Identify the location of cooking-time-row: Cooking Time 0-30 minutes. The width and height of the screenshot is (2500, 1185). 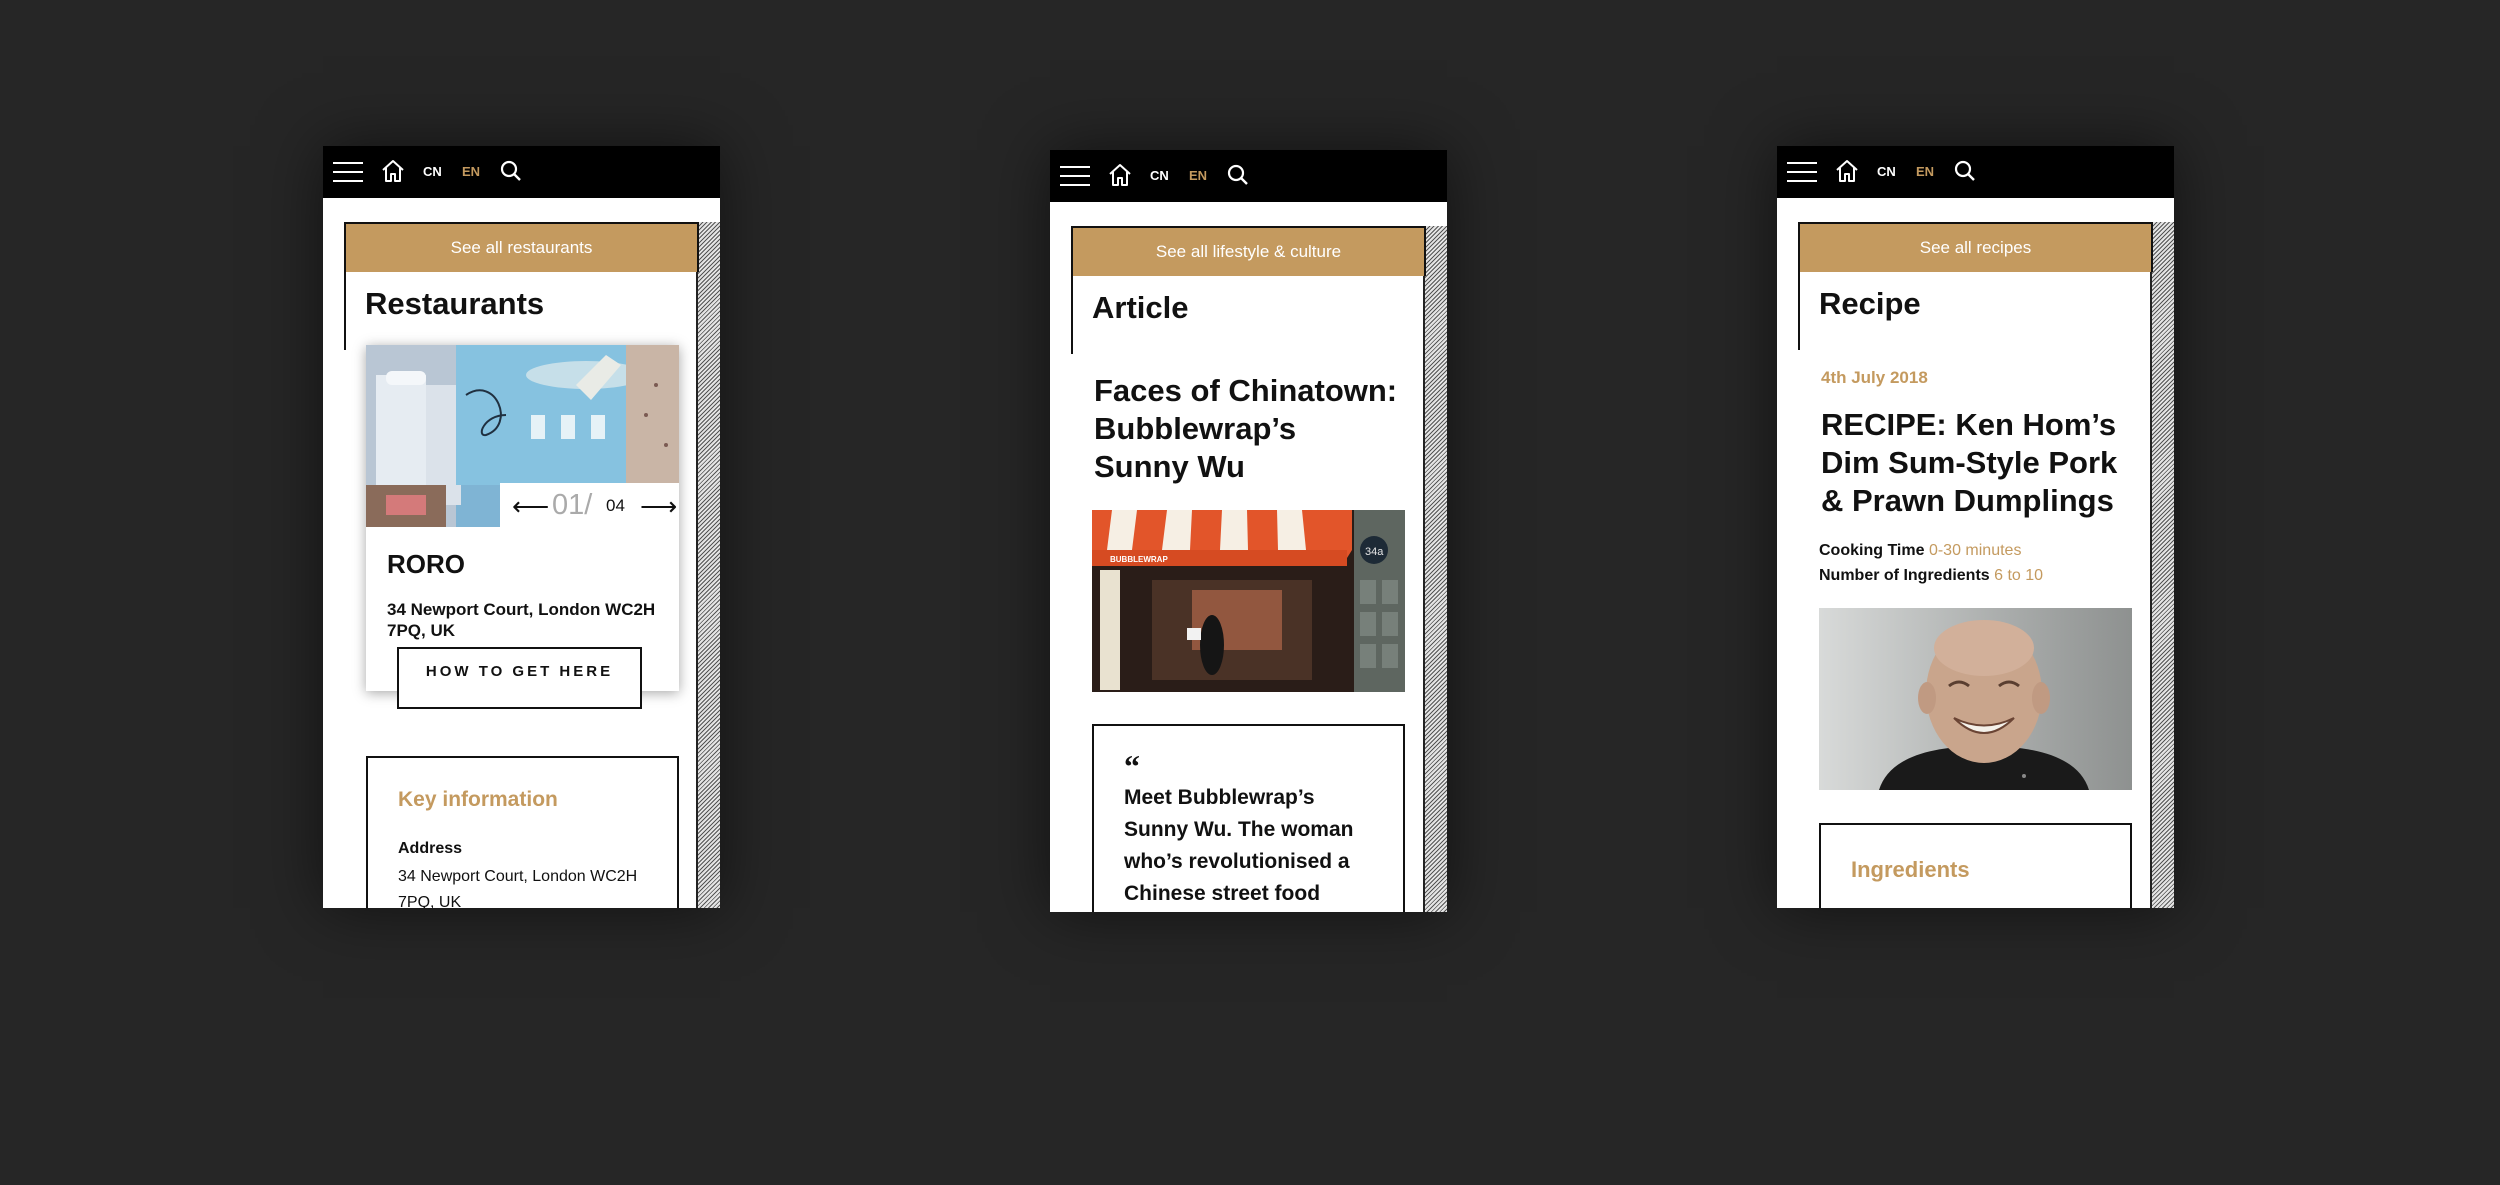
(1920, 551).